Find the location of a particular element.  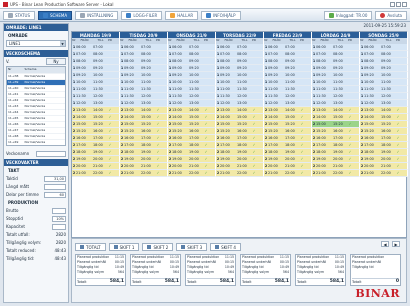

status-button: STATUS is located at coordinates (19, 15).